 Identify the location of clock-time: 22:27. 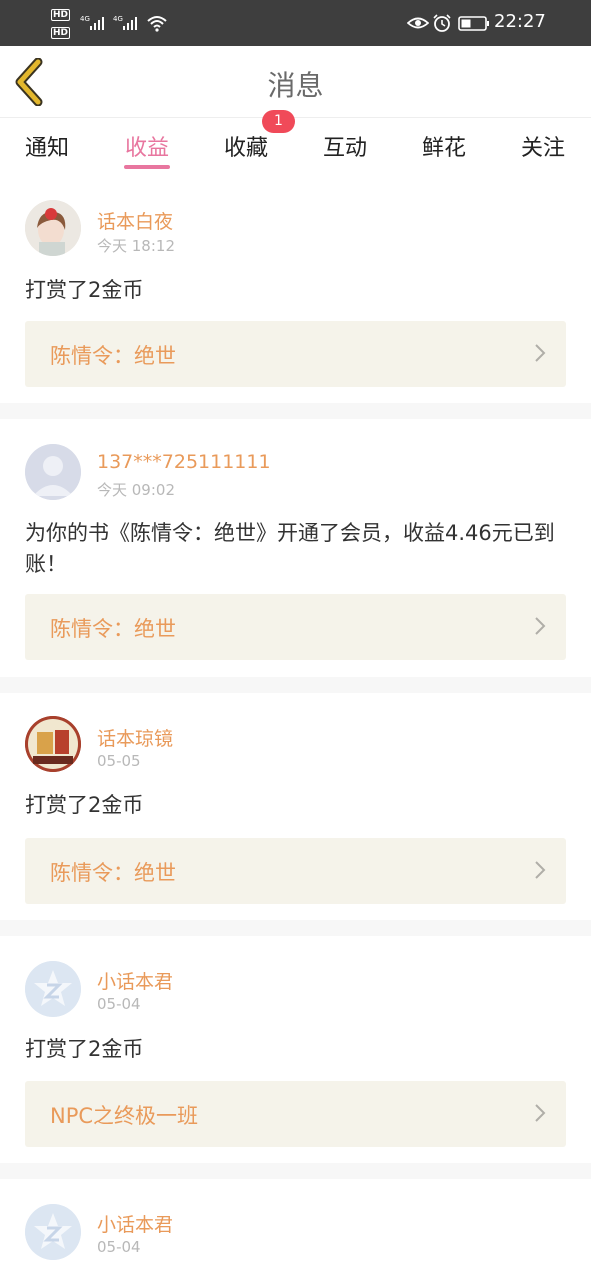
(520, 21).